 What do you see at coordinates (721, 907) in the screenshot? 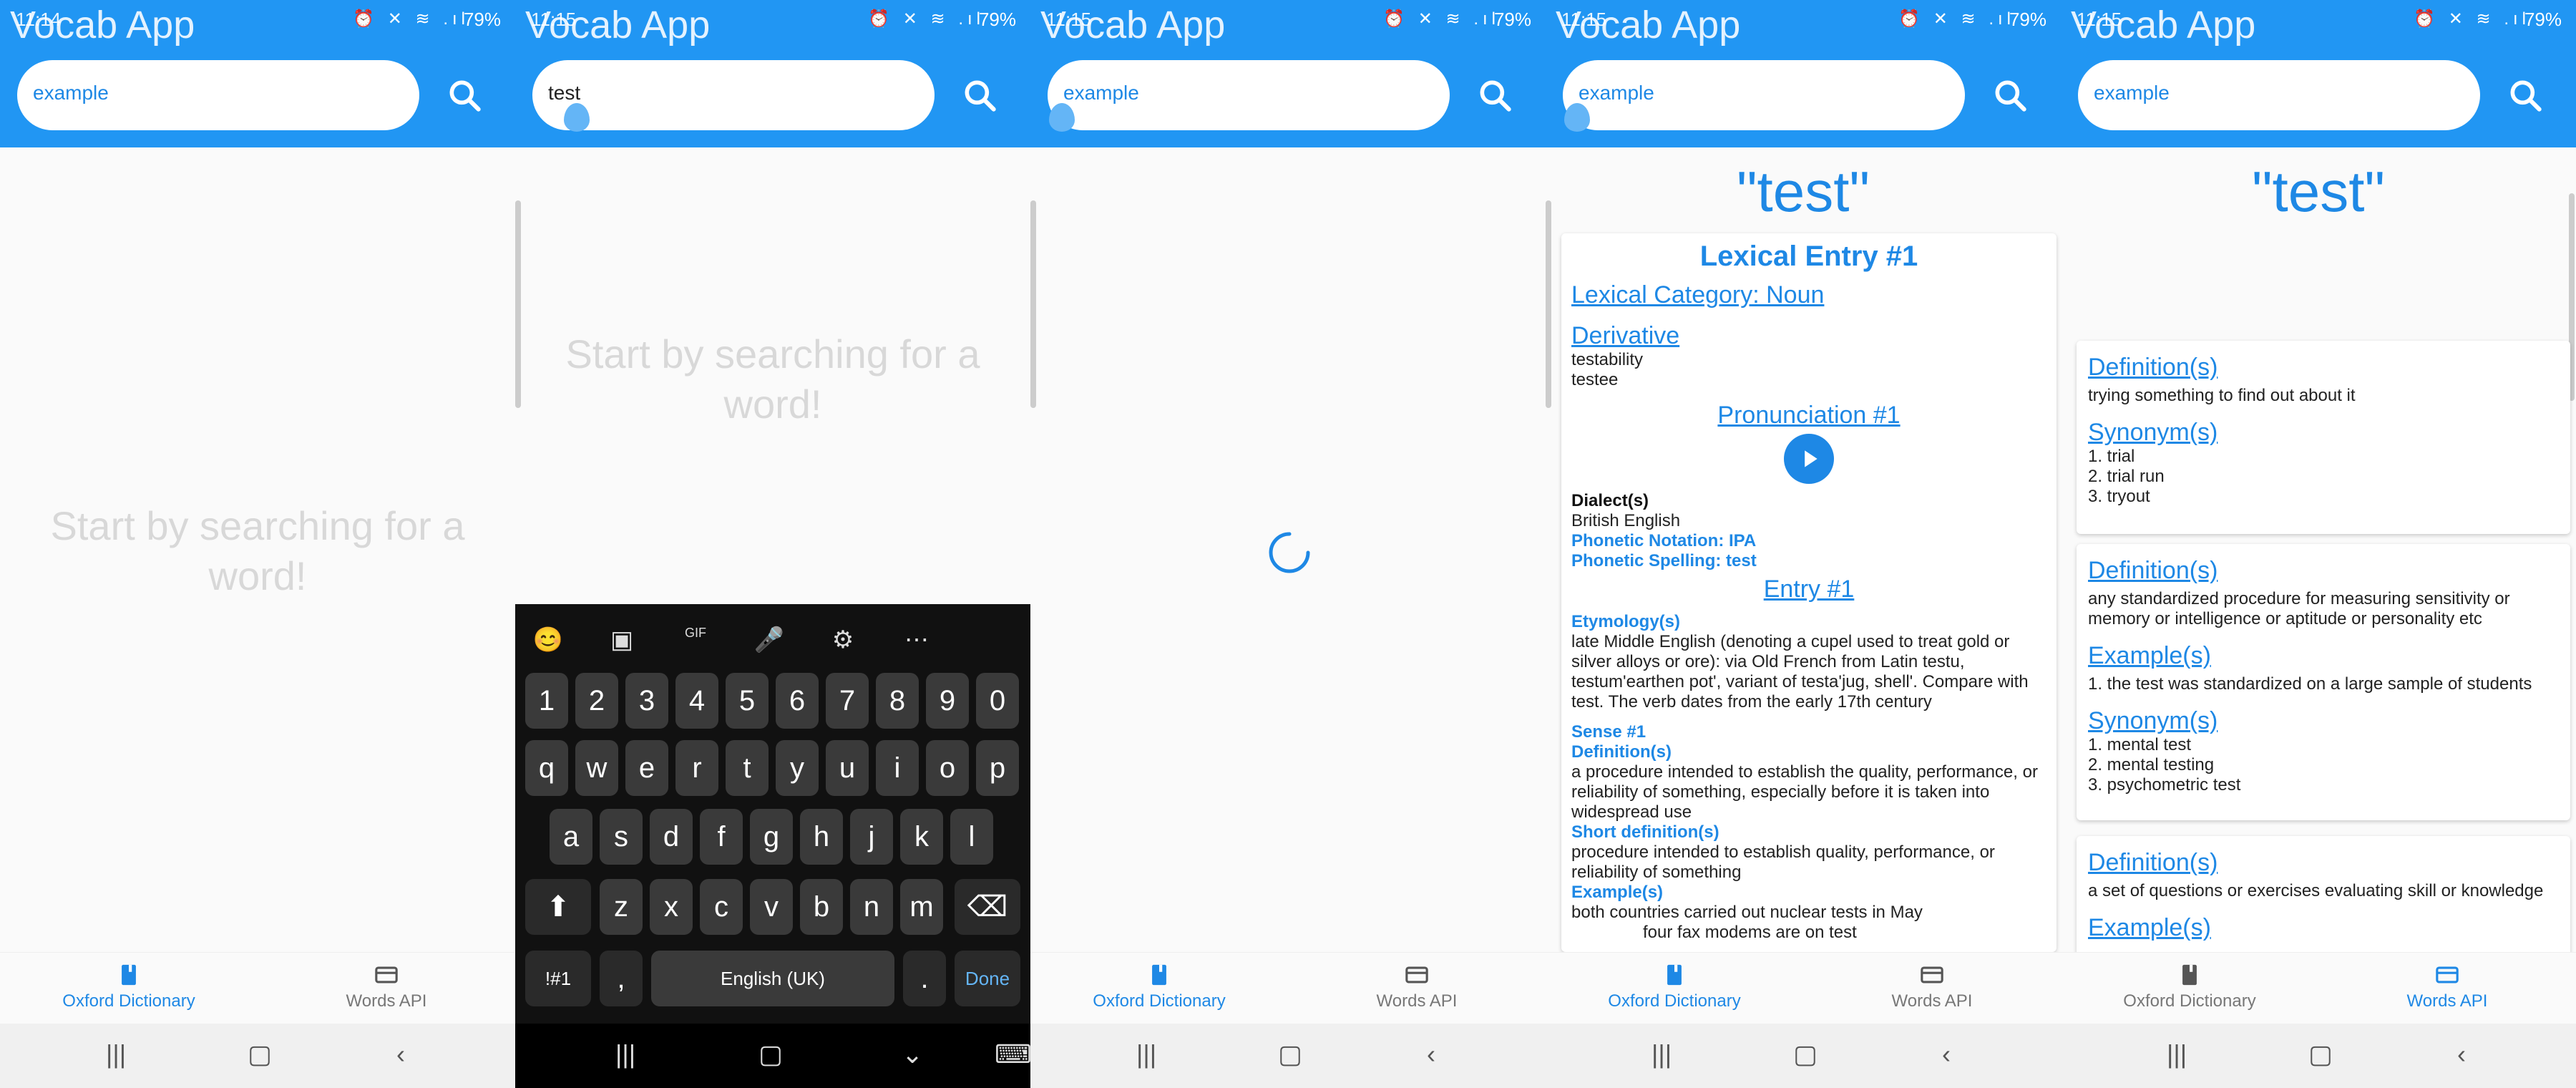
I see `key-c: c` at bounding box center [721, 907].